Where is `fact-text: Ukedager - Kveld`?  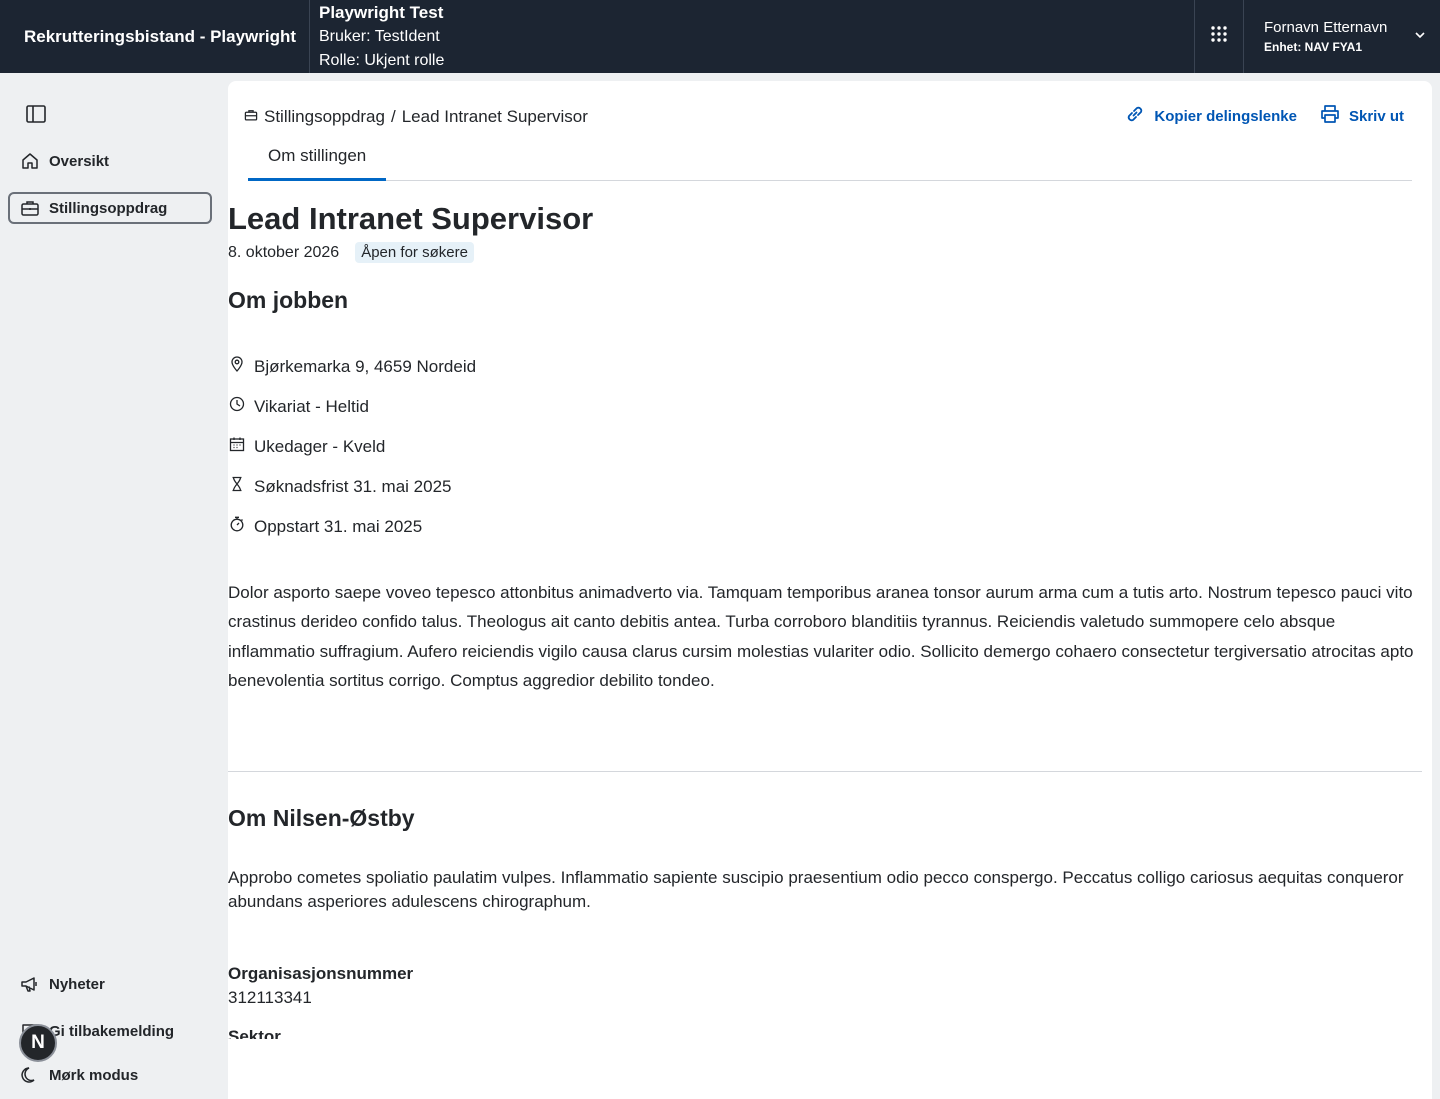
fact-text: Ukedager - Kveld is located at coordinates (320, 446).